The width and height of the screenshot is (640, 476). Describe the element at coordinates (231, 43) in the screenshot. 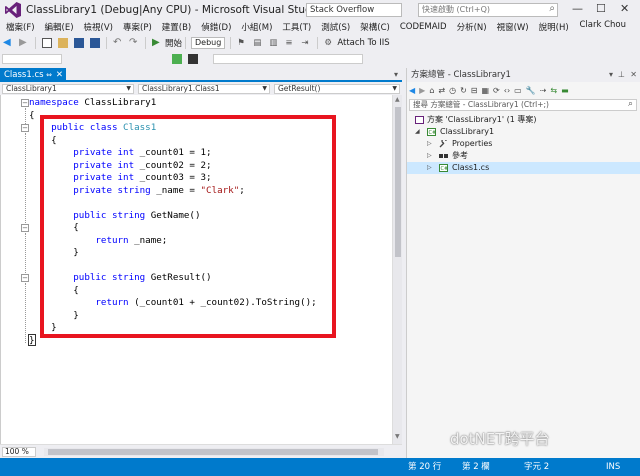

I see `toolbar-separator` at that location.